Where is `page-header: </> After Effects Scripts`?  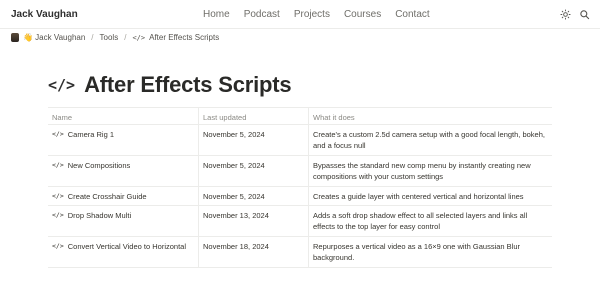 page-header: </> After Effects Scripts is located at coordinates (170, 85).